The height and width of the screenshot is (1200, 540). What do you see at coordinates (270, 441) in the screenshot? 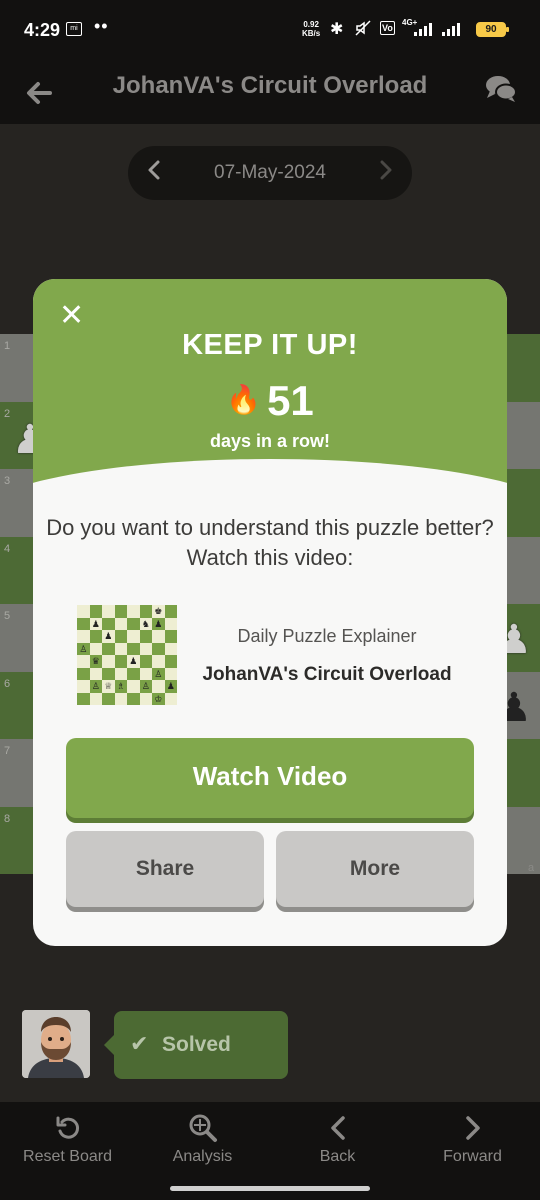
I see `streak-caption: days in a row!` at bounding box center [270, 441].